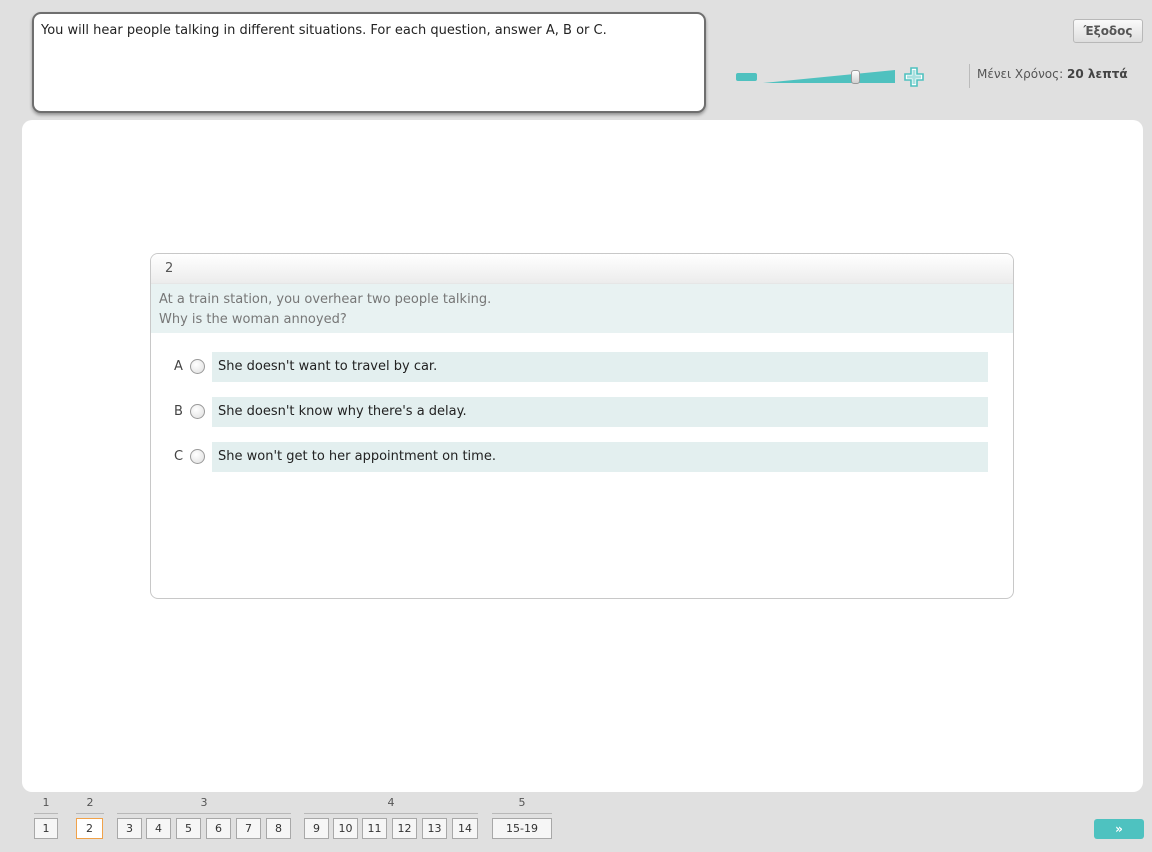  Describe the element at coordinates (46, 802) in the screenshot. I see `group-label-1: 1` at that location.